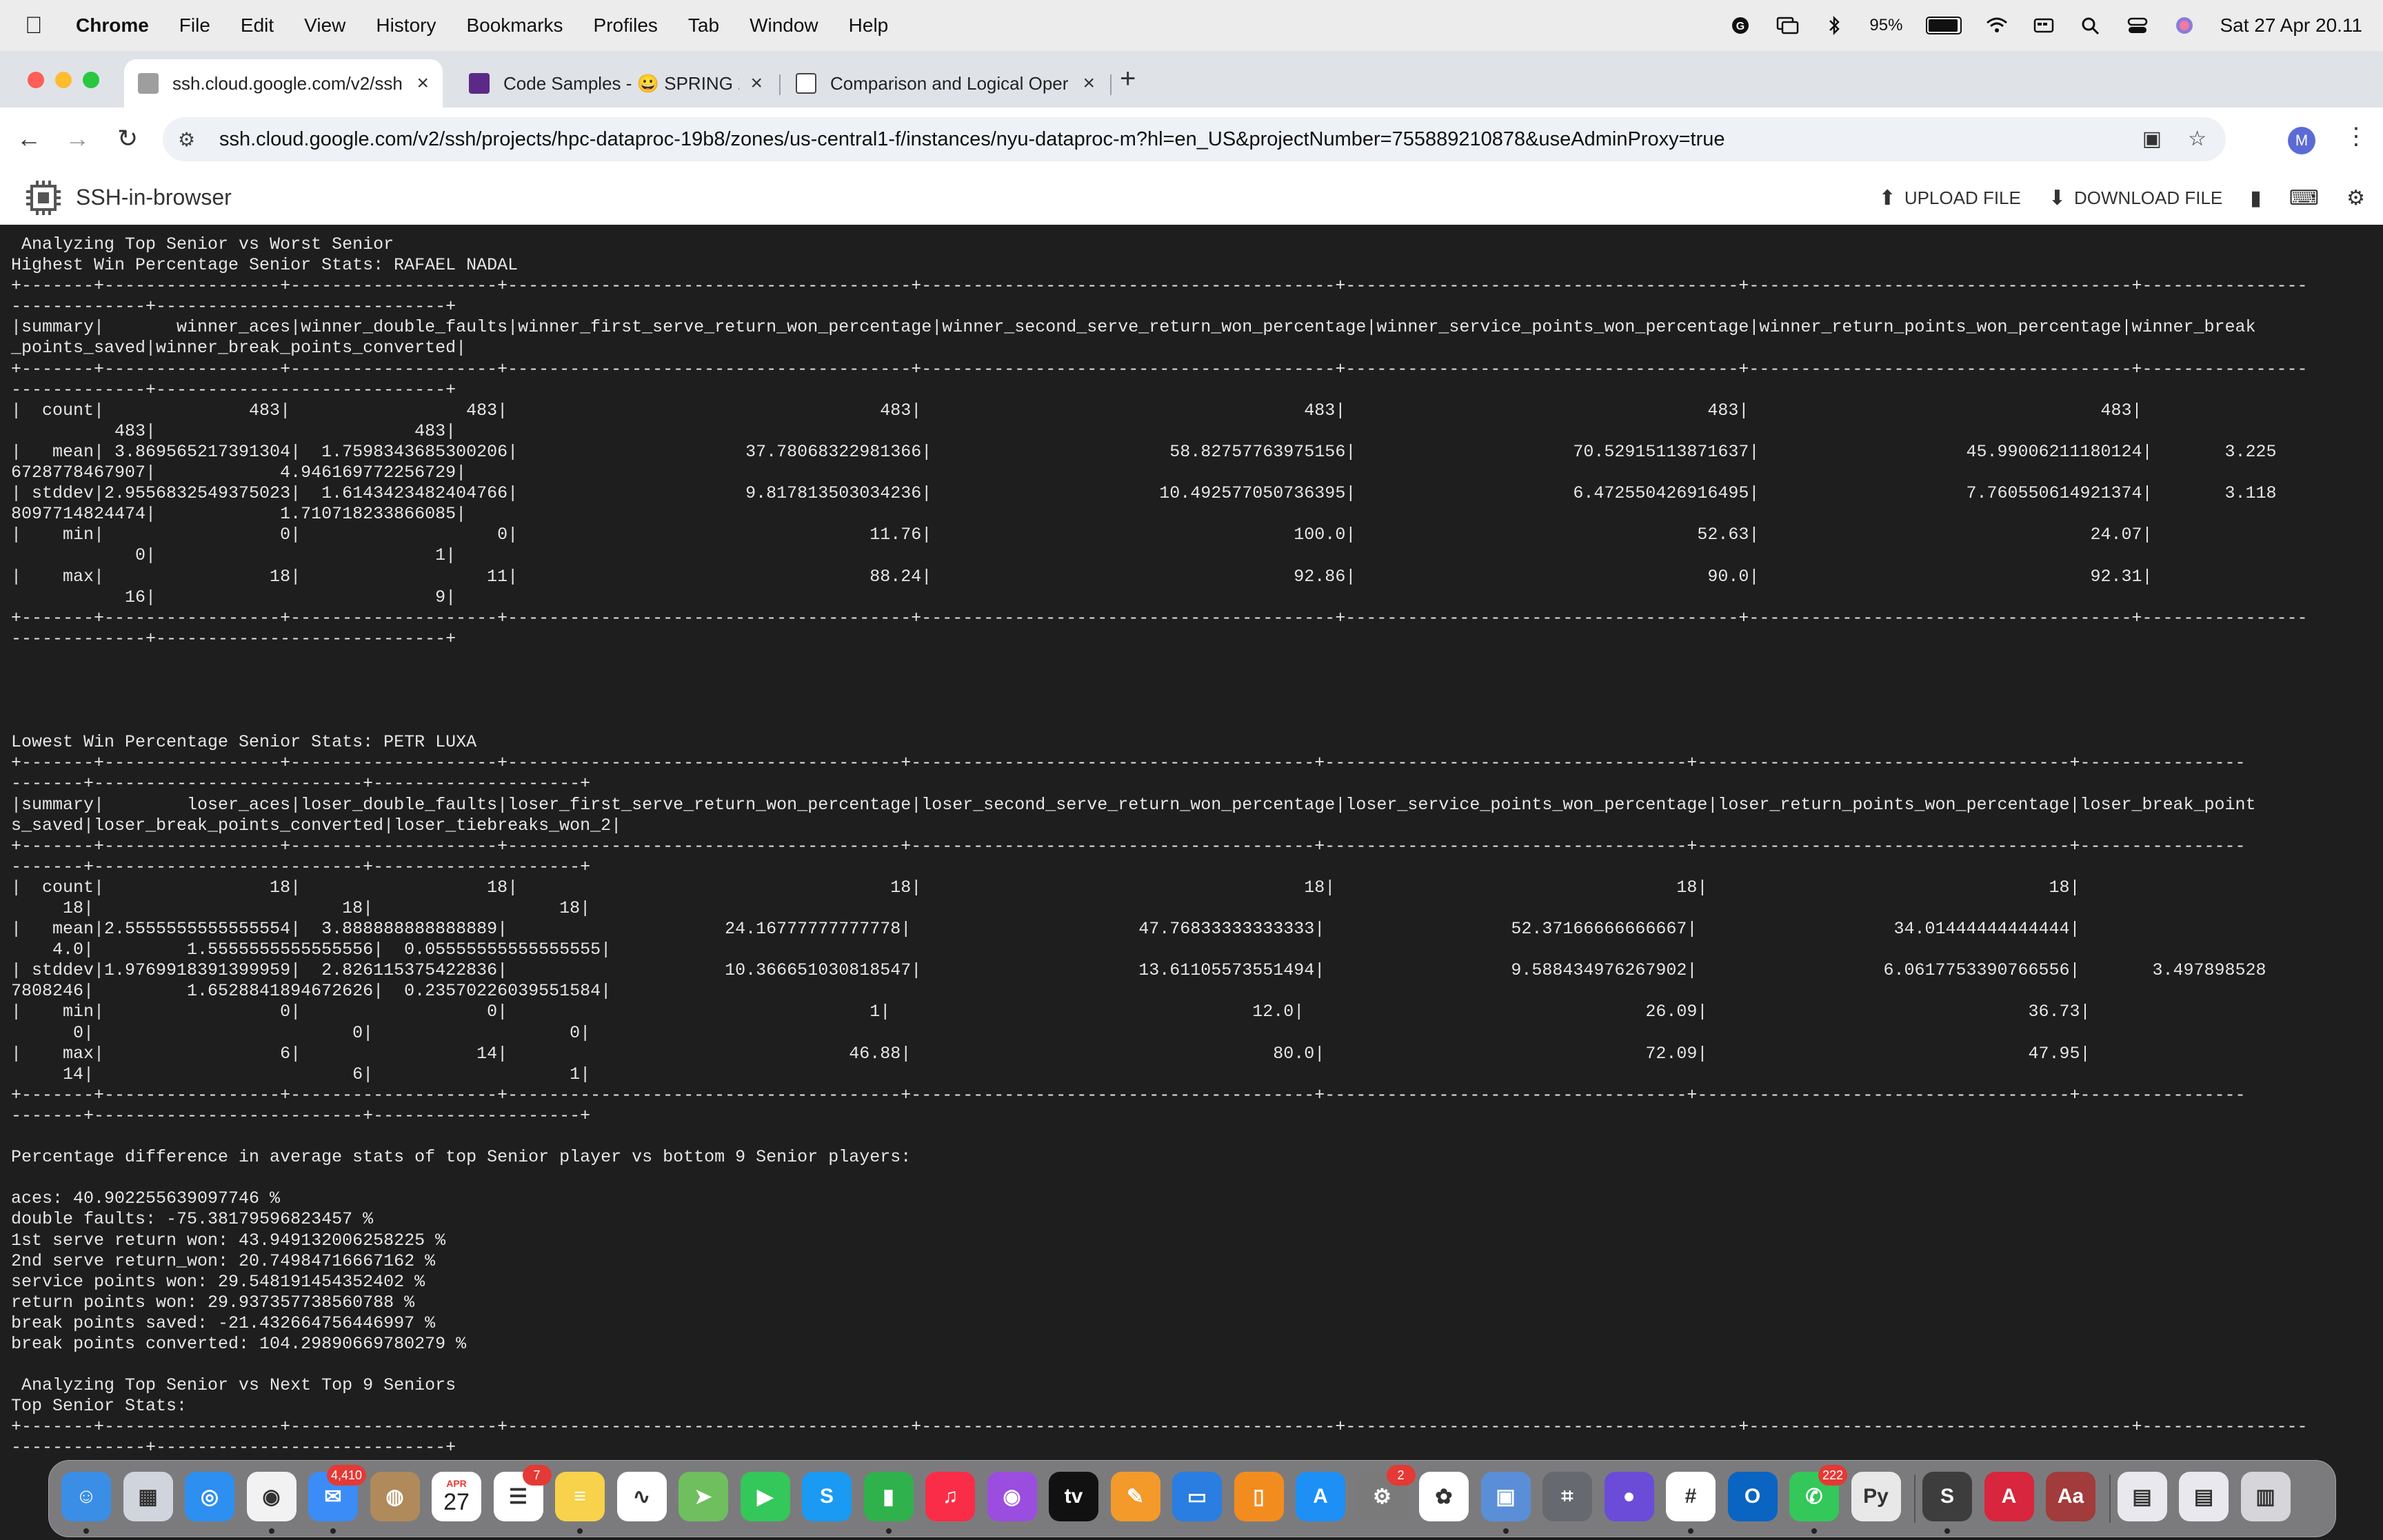 This screenshot has width=2383, height=1540. Describe the element at coordinates (1567, 1496) in the screenshot. I see `dock-screenshot-icon: ⌗` at that location.